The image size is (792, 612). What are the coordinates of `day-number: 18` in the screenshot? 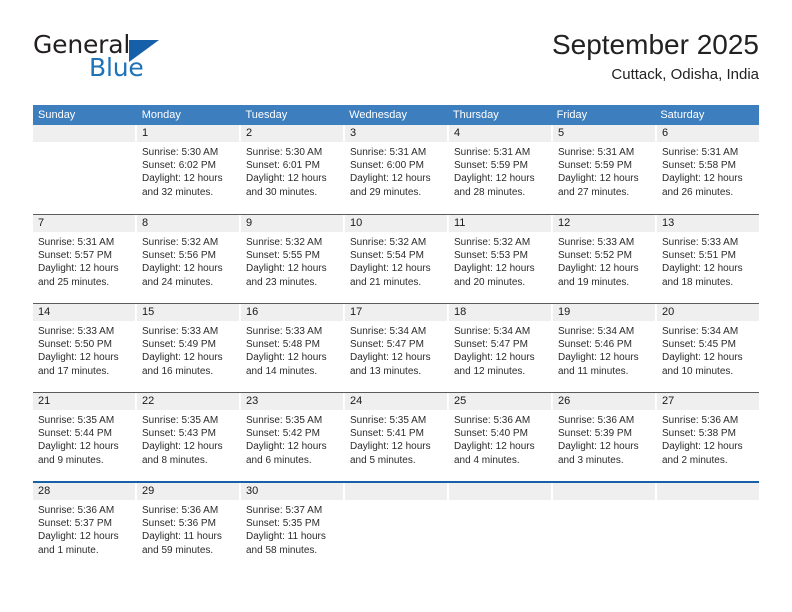 It's located at (500, 312).